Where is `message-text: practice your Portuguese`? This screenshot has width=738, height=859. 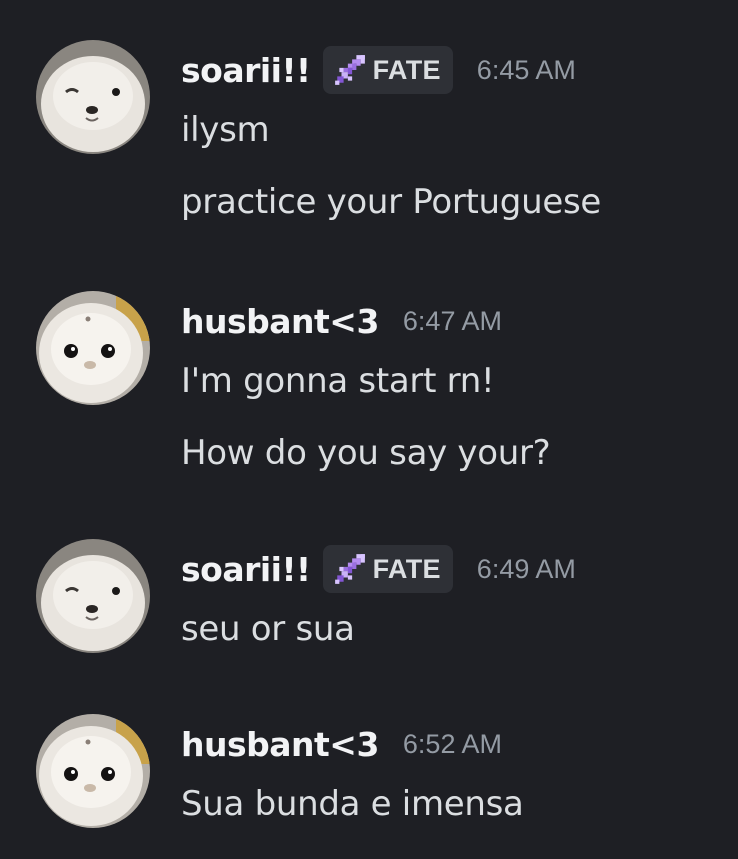 message-text: practice your Portuguese is located at coordinates (391, 202).